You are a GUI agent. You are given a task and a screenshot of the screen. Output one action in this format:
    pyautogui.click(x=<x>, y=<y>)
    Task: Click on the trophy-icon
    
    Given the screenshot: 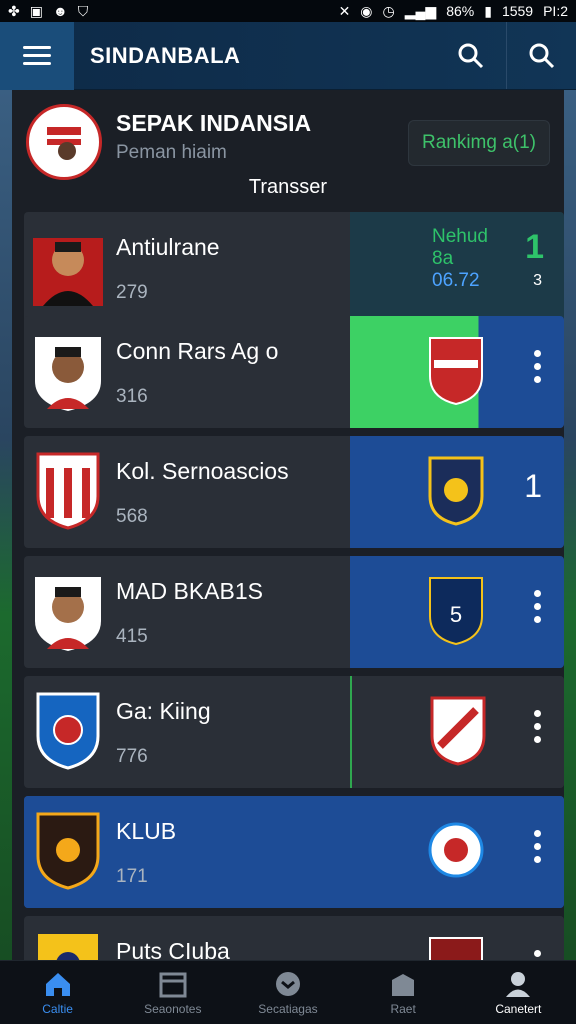 What is the action you would take?
    pyautogui.click(x=403, y=984)
    